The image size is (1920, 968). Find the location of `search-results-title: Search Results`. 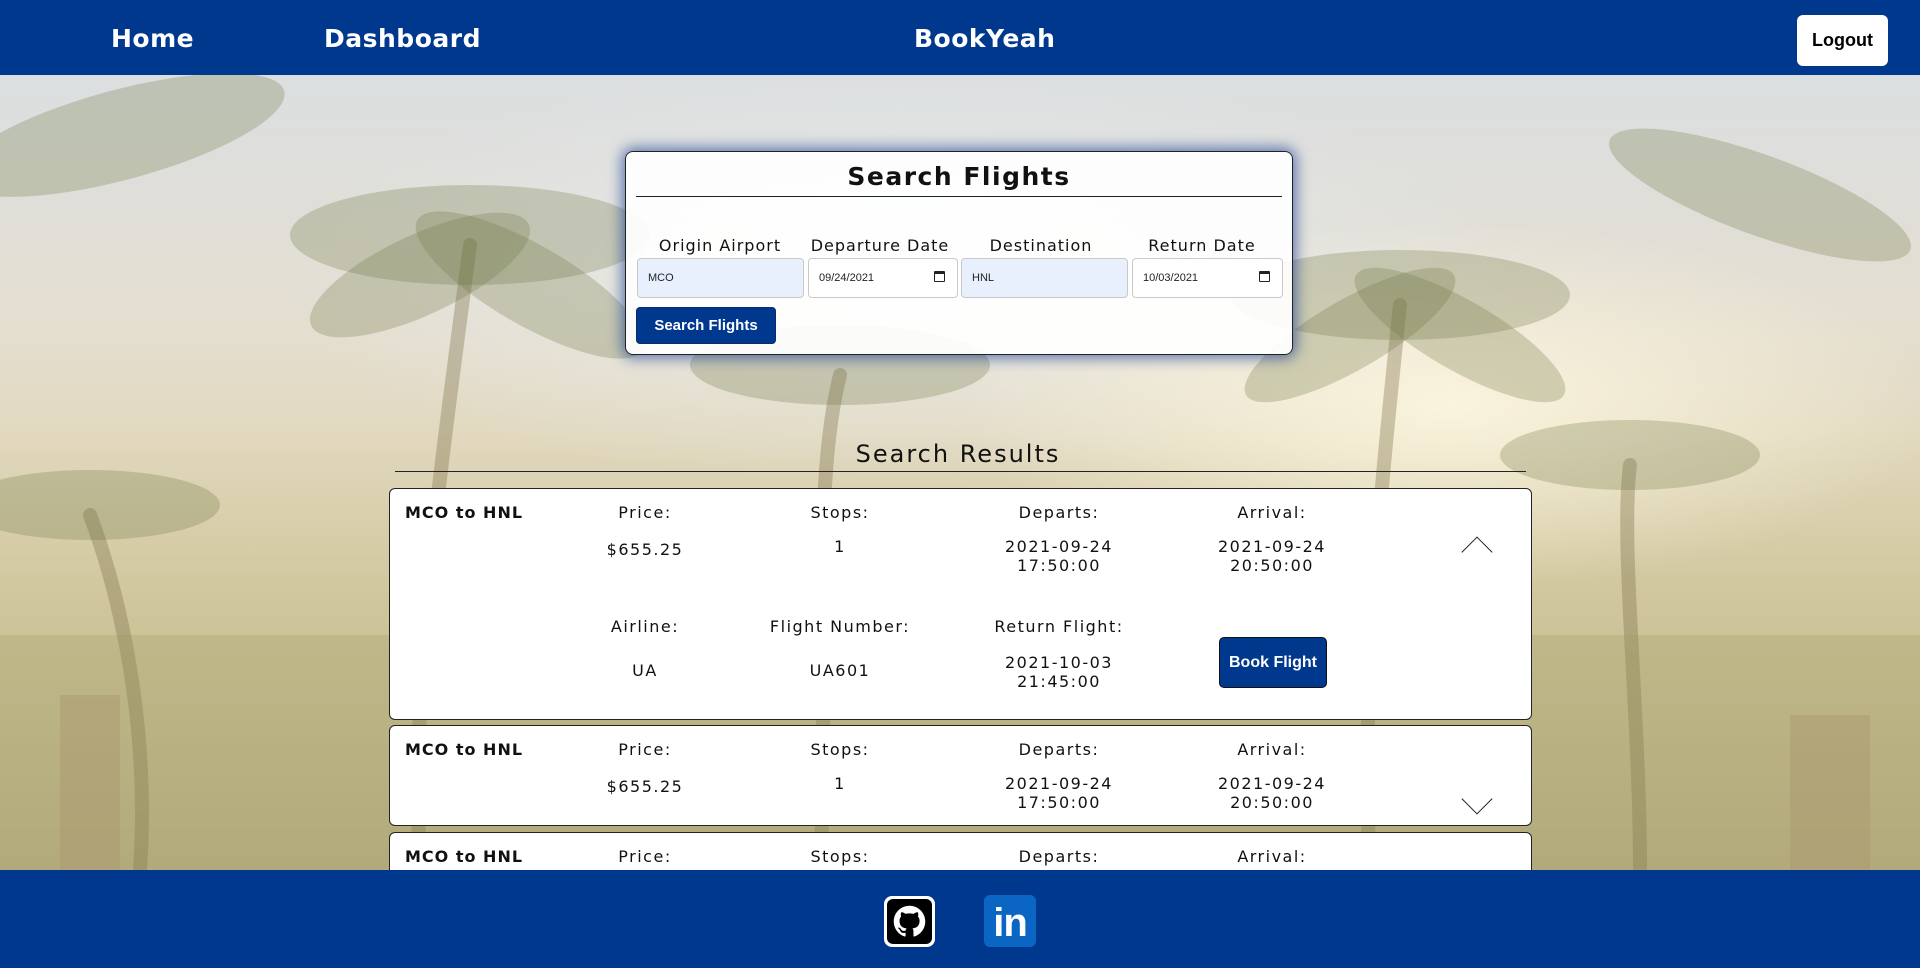

search-results-title: Search Results is located at coordinates (958, 454).